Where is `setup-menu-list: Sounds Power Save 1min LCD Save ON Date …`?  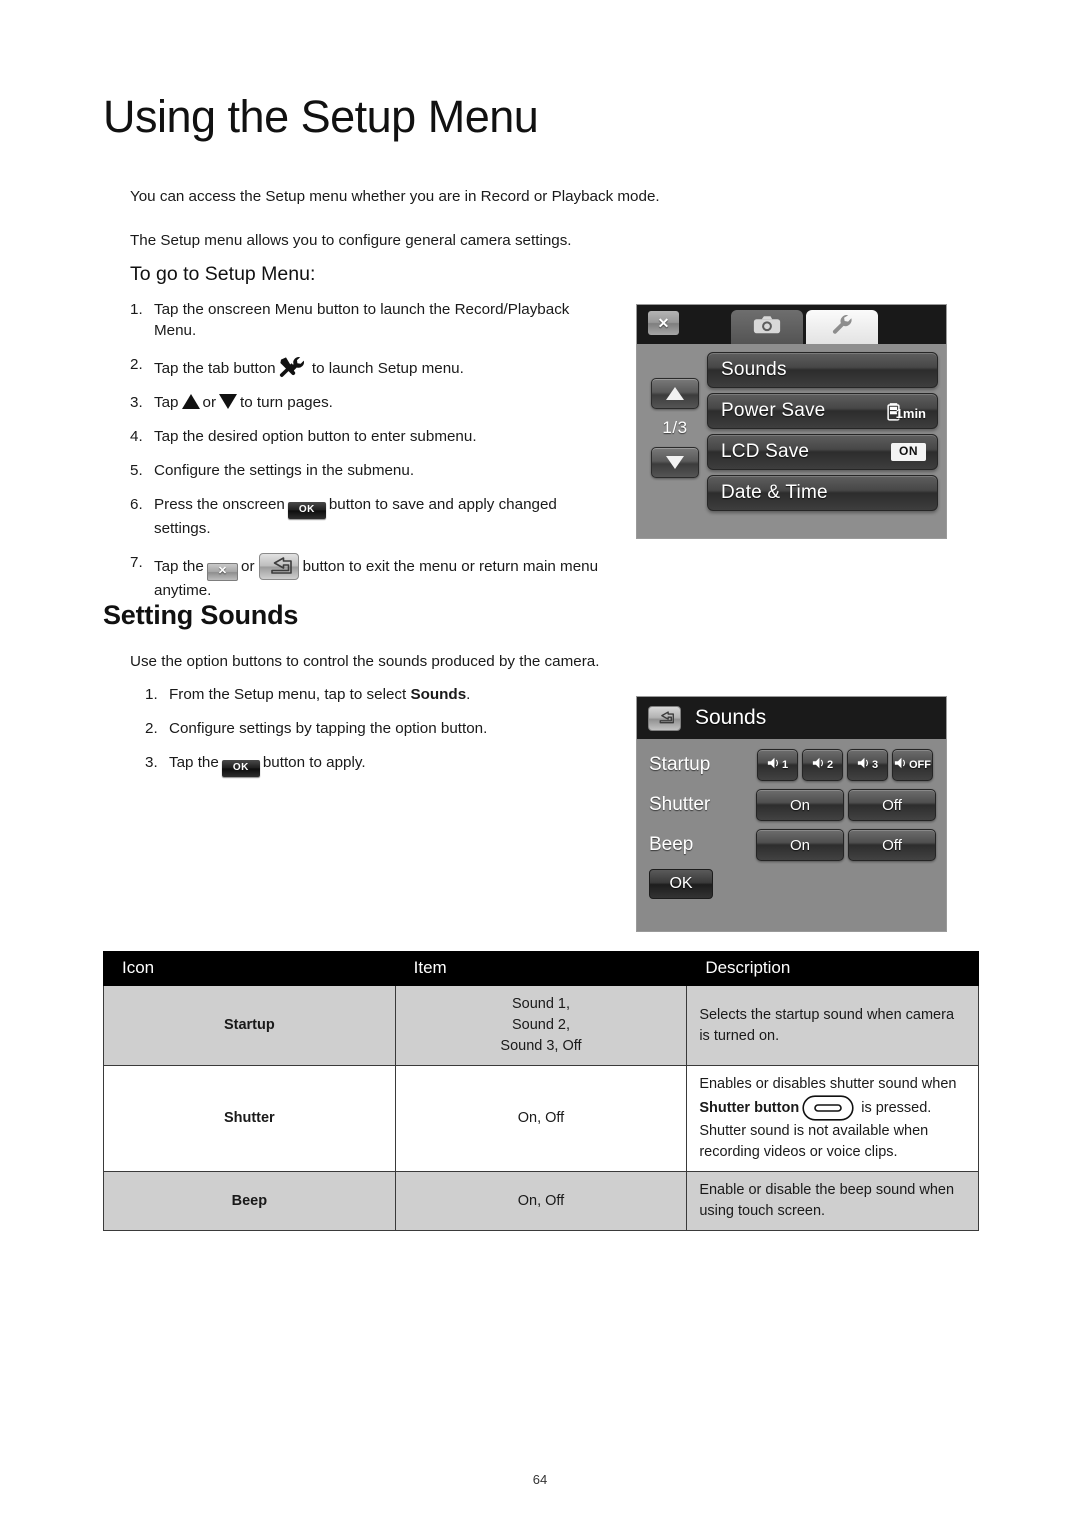
setup-menu-list: Sounds Power Save 1min LCD Save ON Date … is located at coordinates (822, 434).